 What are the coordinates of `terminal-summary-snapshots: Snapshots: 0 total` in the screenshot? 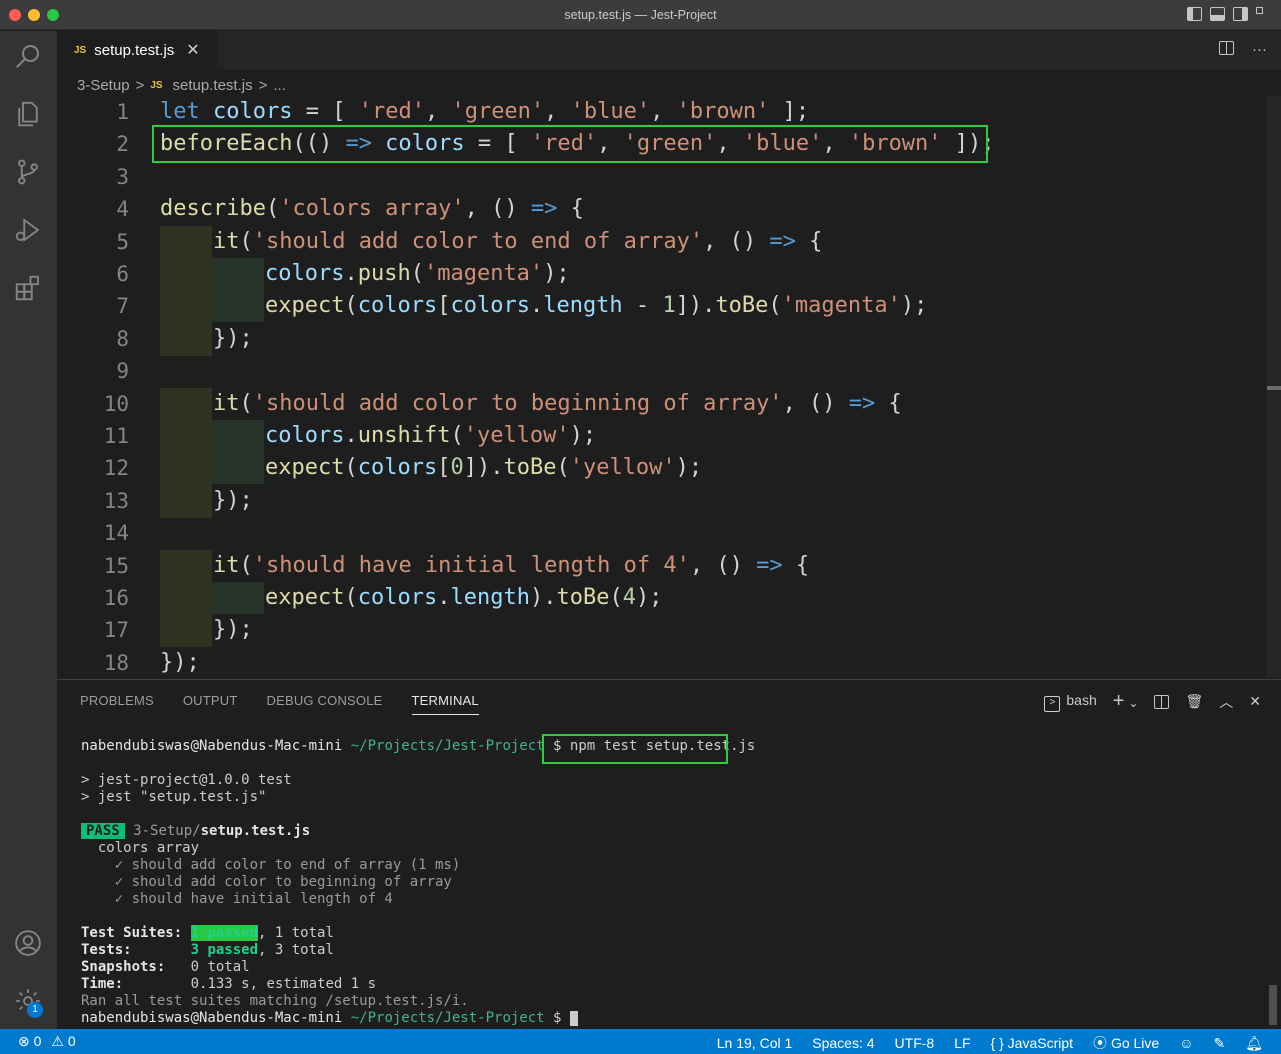 It's located at (165, 967).